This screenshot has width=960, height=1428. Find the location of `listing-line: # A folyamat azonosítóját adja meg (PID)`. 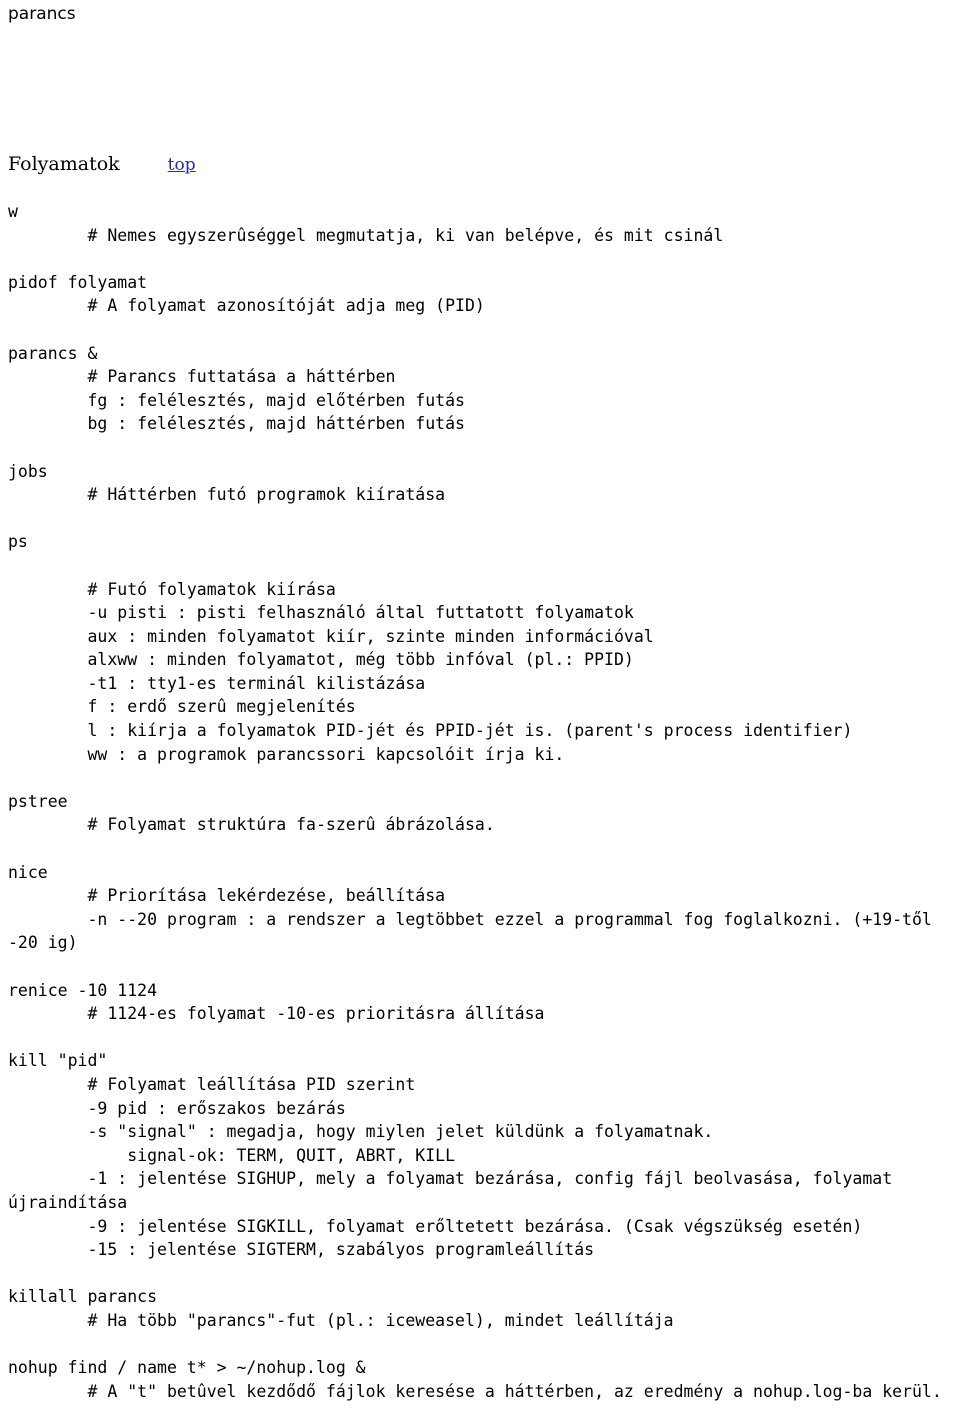

listing-line: # A folyamat azonosítóját adja meg (PID) is located at coordinates (246, 306).